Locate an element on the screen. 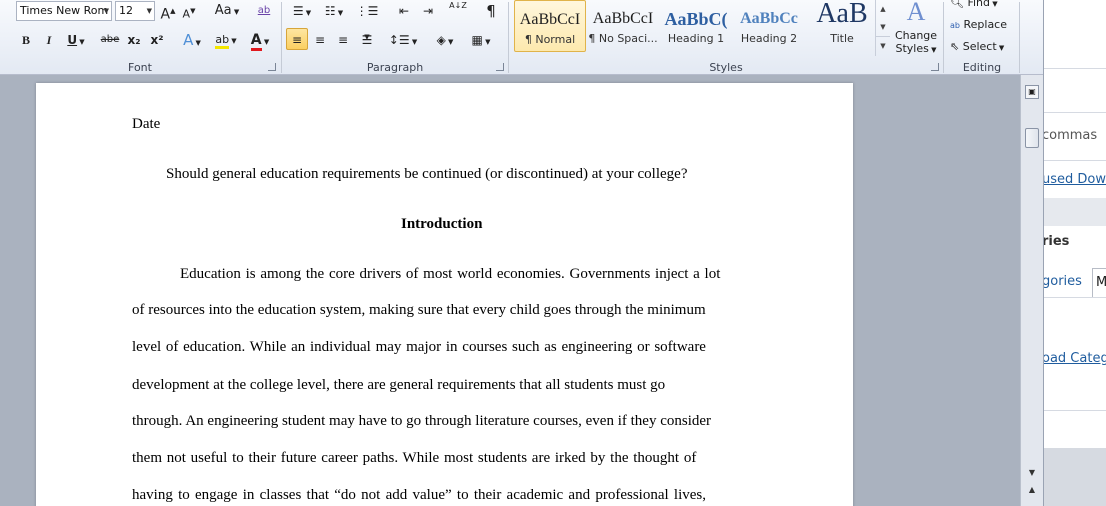 This screenshot has width=1106, height=506. style-sample: AaBbCcI is located at coordinates (623, 18).